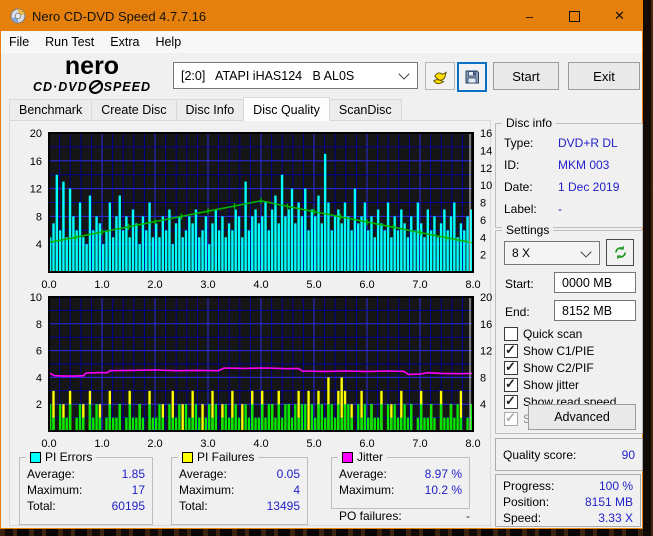 The height and width of the screenshot is (536, 653). What do you see at coordinates (51, 110) in the screenshot?
I see `tab-benchmark: Benchmark` at bounding box center [51, 110].